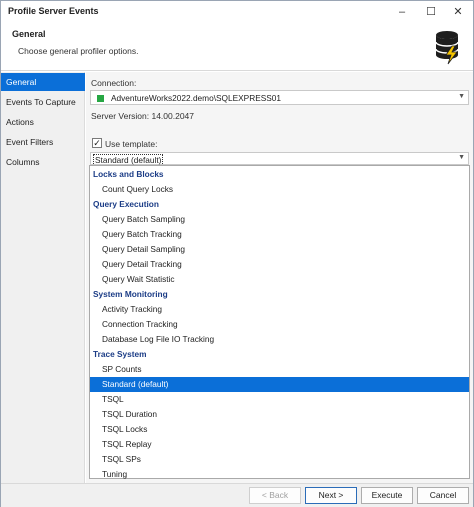 This screenshot has width=474, height=507. I want to click on group-header-trace-system: Trace System, so click(120, 354).